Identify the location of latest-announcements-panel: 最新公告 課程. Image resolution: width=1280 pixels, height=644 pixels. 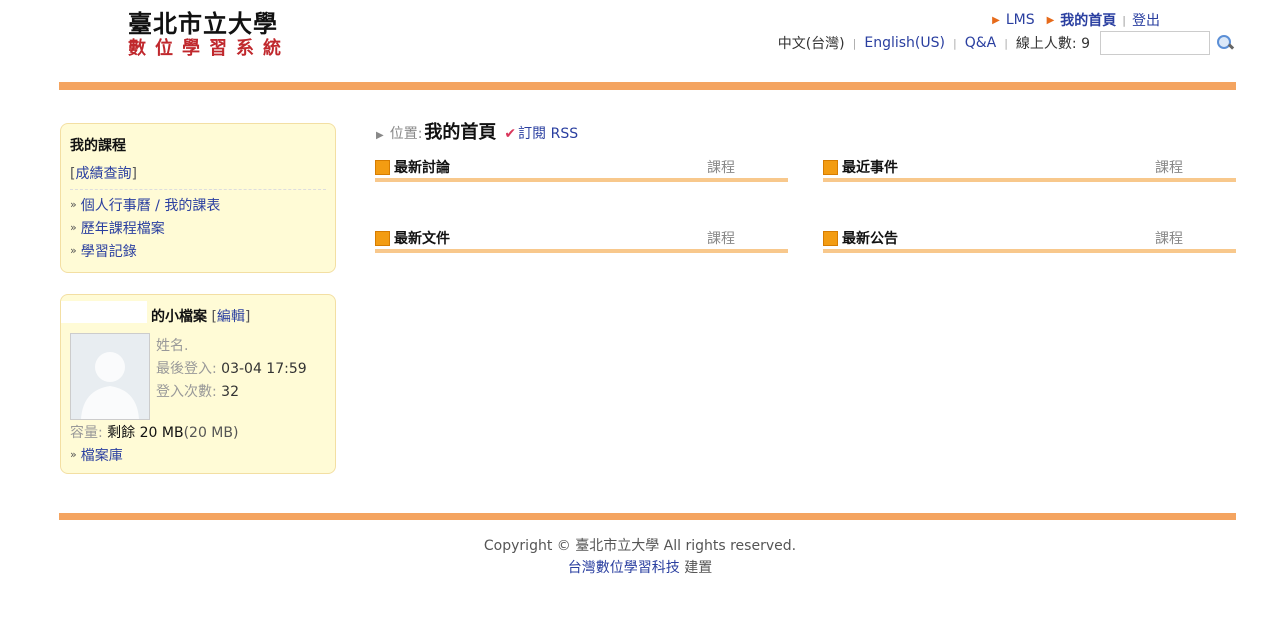
(1029, 240).